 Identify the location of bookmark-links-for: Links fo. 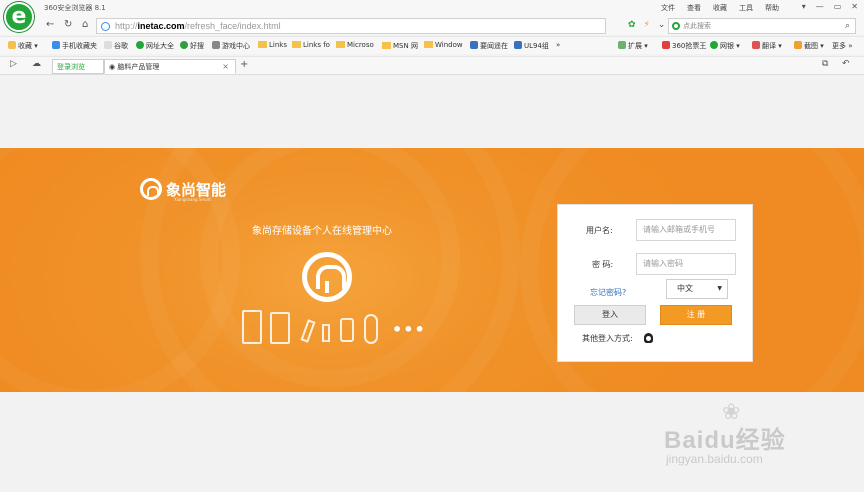
(311, 45).